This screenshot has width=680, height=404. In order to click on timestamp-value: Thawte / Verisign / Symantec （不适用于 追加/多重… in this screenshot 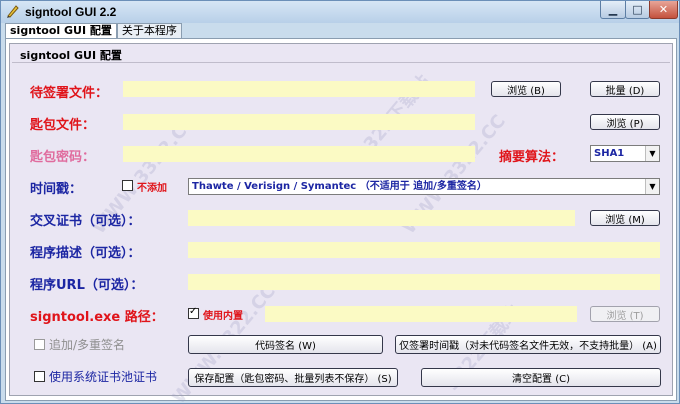, I will do `click(339, 186)`.